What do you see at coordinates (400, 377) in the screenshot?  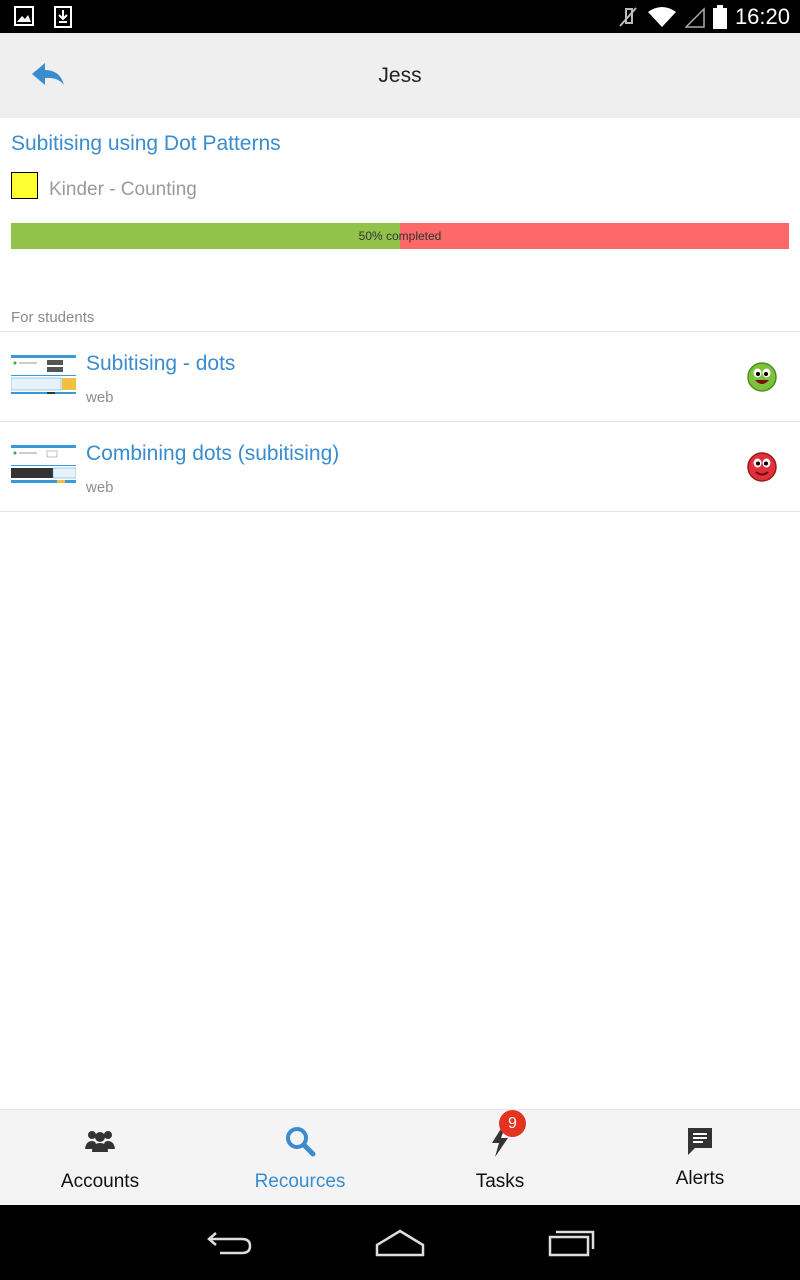 I see `resource-row: Subitising - dots web` at bounding box center [400, 377].